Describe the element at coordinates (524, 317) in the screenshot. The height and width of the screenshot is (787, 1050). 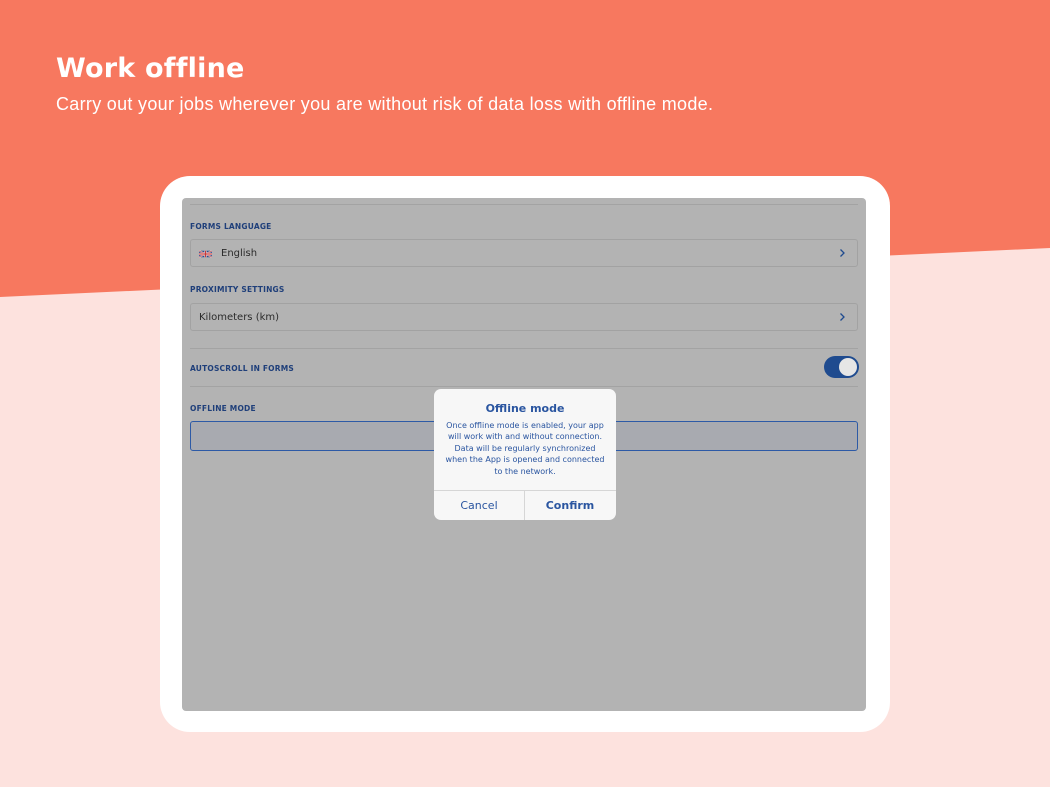
I see `proximity-settings-select: Kilometers (km)` at that location.